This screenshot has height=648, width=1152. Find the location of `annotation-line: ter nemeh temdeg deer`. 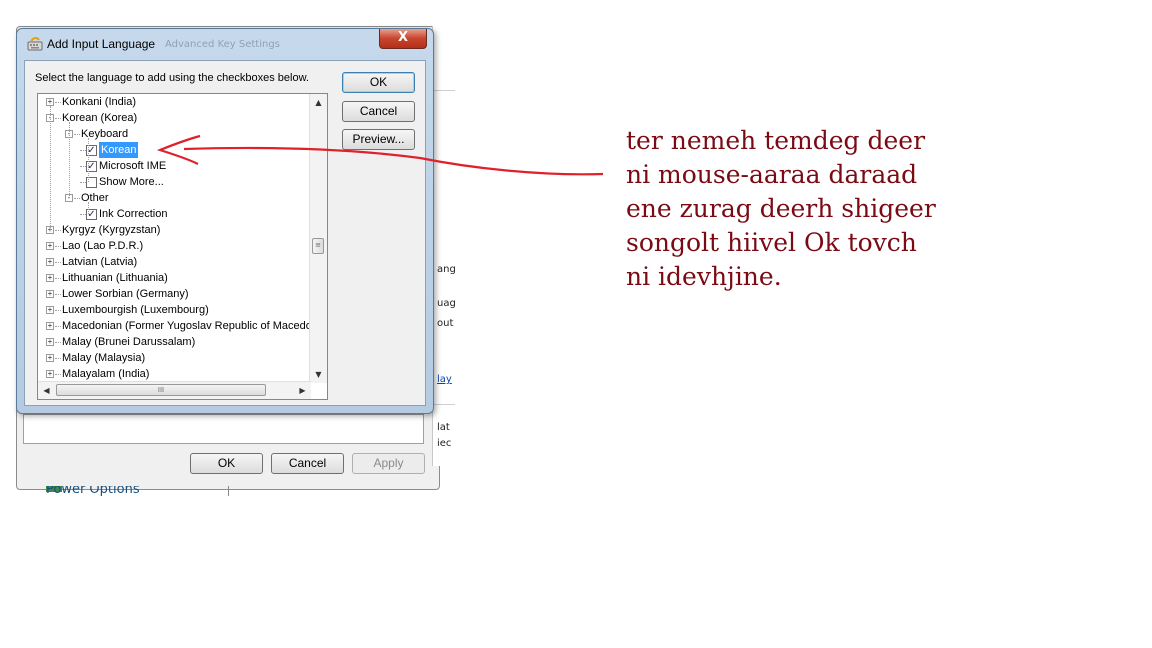

annotation-line: ter nemeh temdeg deer is located at coordinates (776, 140).